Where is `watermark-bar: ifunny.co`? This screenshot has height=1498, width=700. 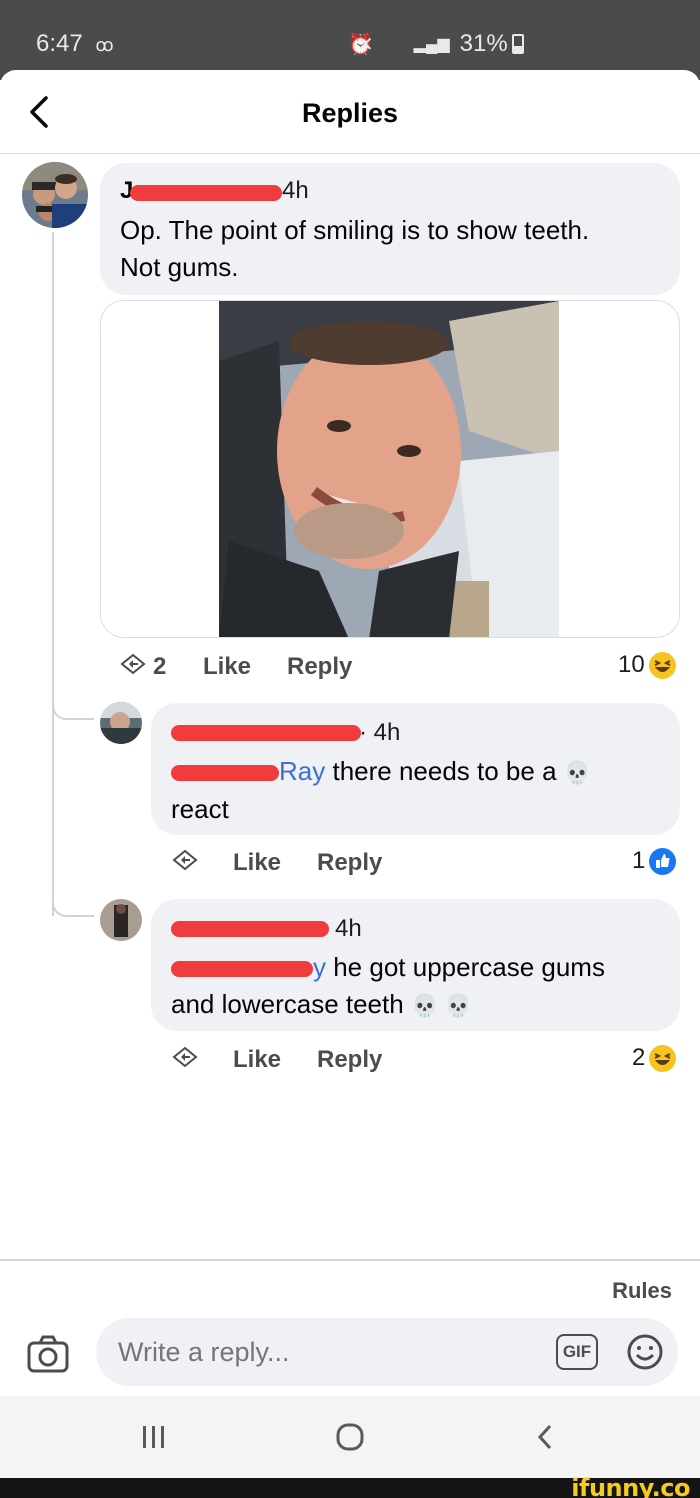 watermark-bar: ifunny.co is located at coordinates (350, 1486).